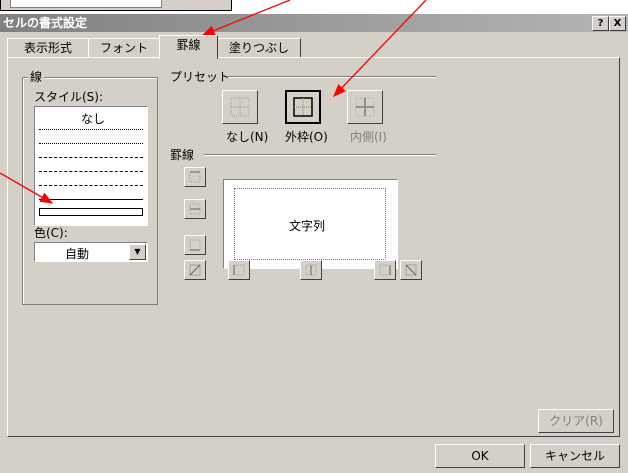  What do you see at coordinates (188, 47) in the screenshot?
I see `tab-border: 罫線` at bounding box center [188, 47].